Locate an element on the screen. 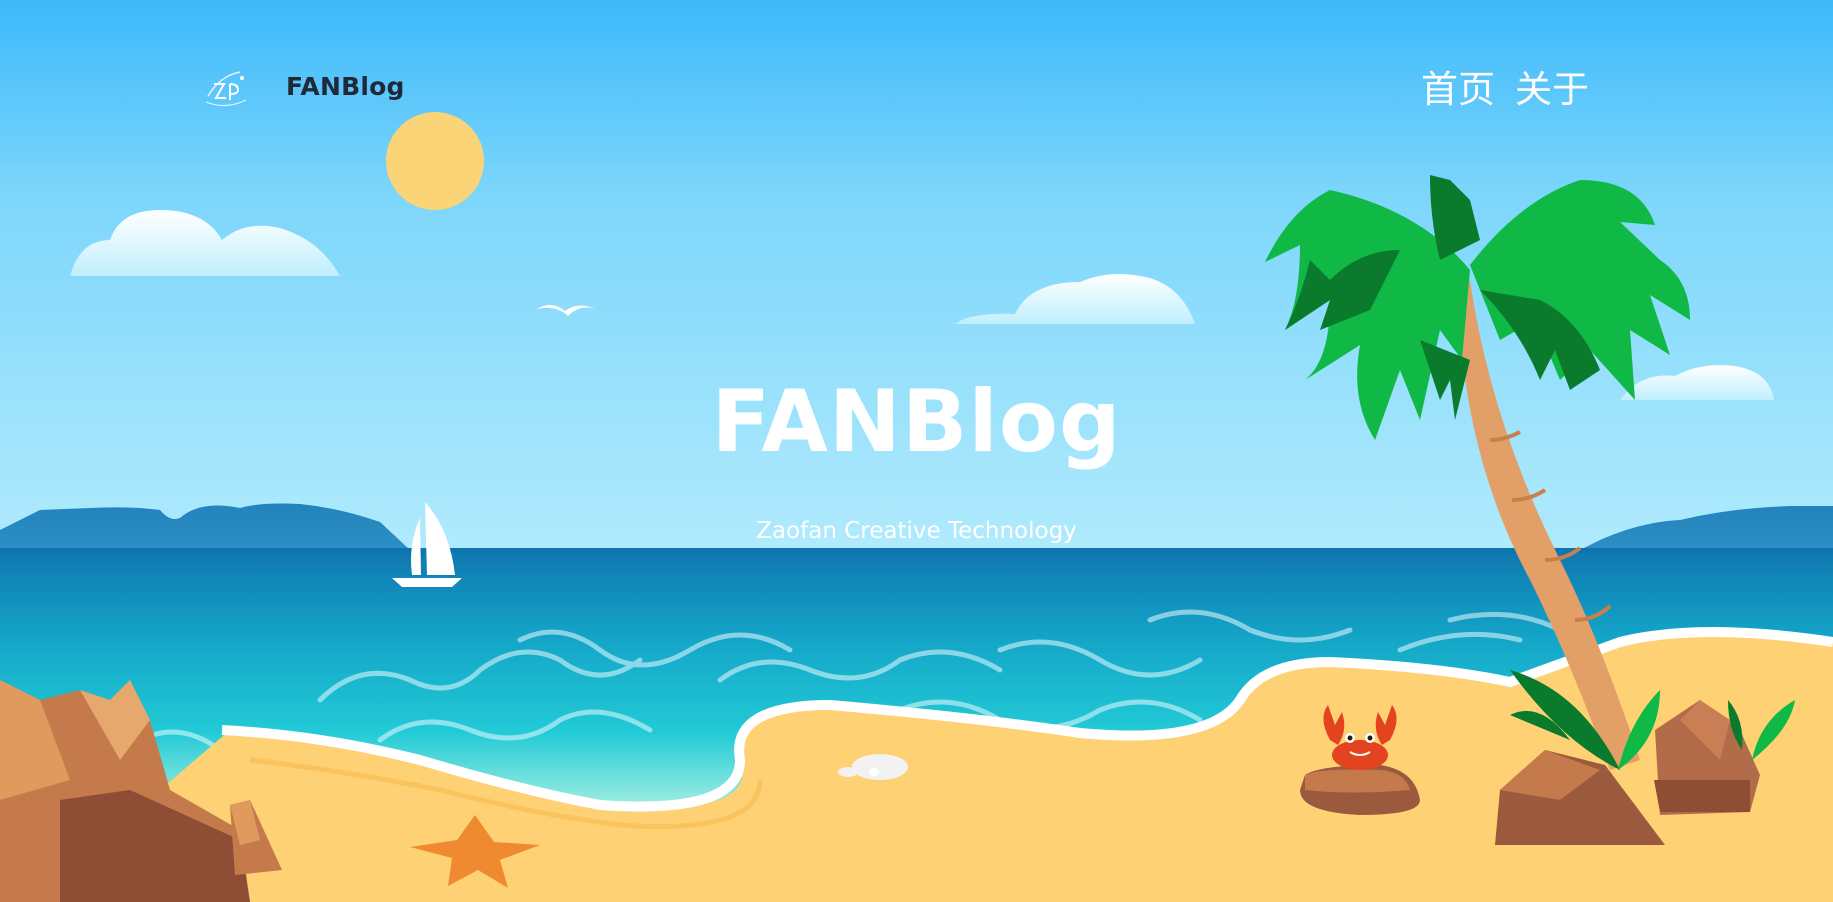 The width and height of the screenshot is (1833, 902). hero-subtitle: Zaofan Creative Technology is located at coordinates (916, 531).